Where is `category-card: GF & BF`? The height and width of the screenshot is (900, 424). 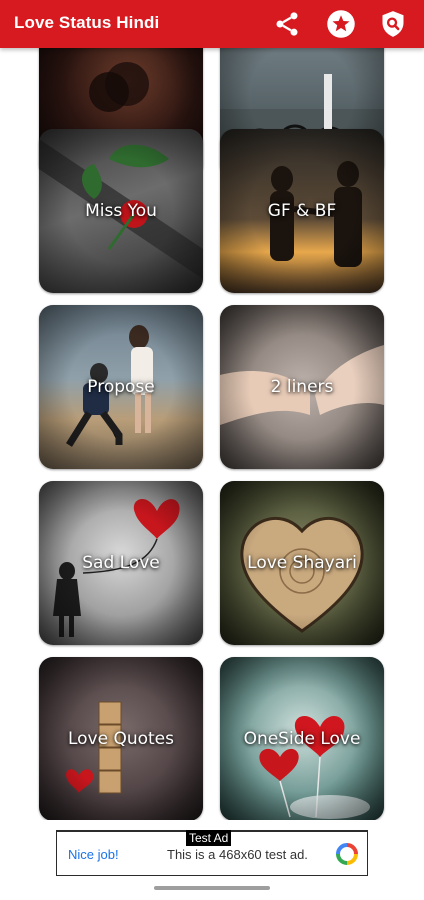 category-card: GF & BF is located at coordinates (302, 211).